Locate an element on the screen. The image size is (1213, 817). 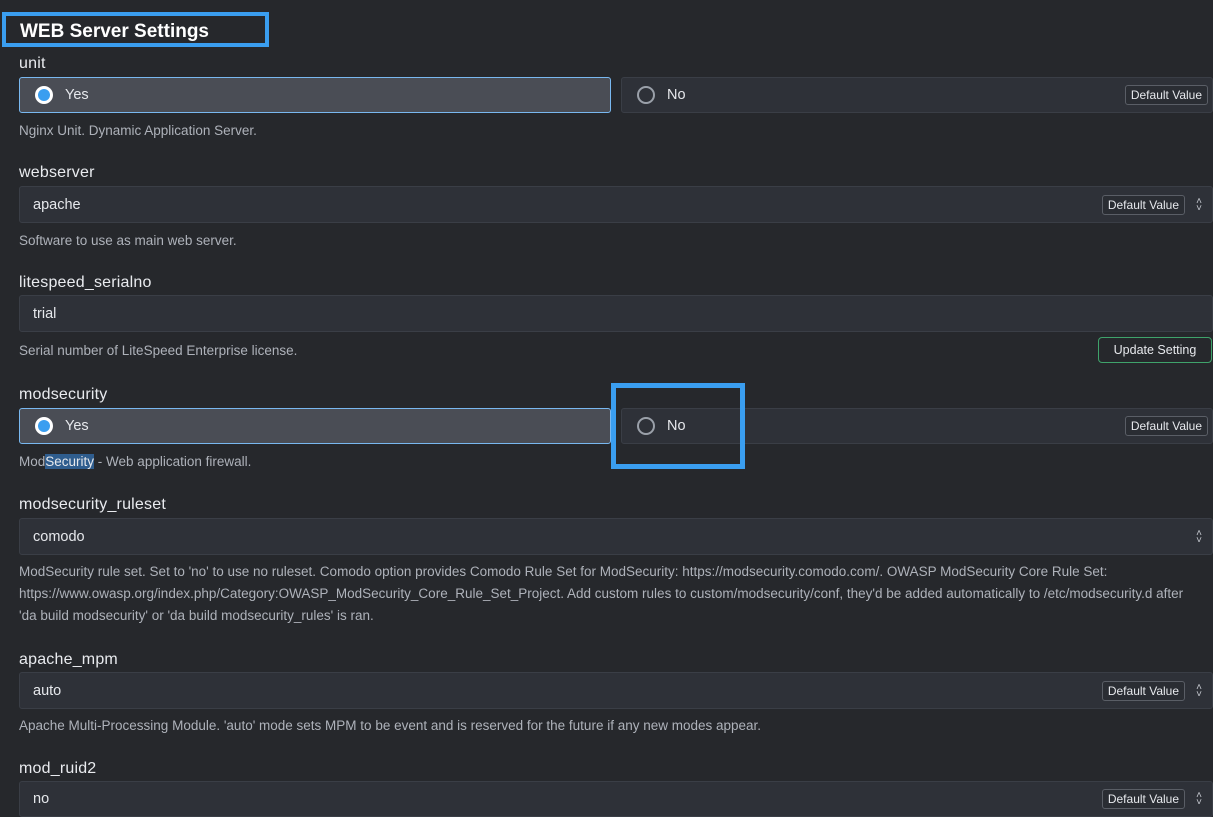
select-value: auto is located at coordinates (47, 690).